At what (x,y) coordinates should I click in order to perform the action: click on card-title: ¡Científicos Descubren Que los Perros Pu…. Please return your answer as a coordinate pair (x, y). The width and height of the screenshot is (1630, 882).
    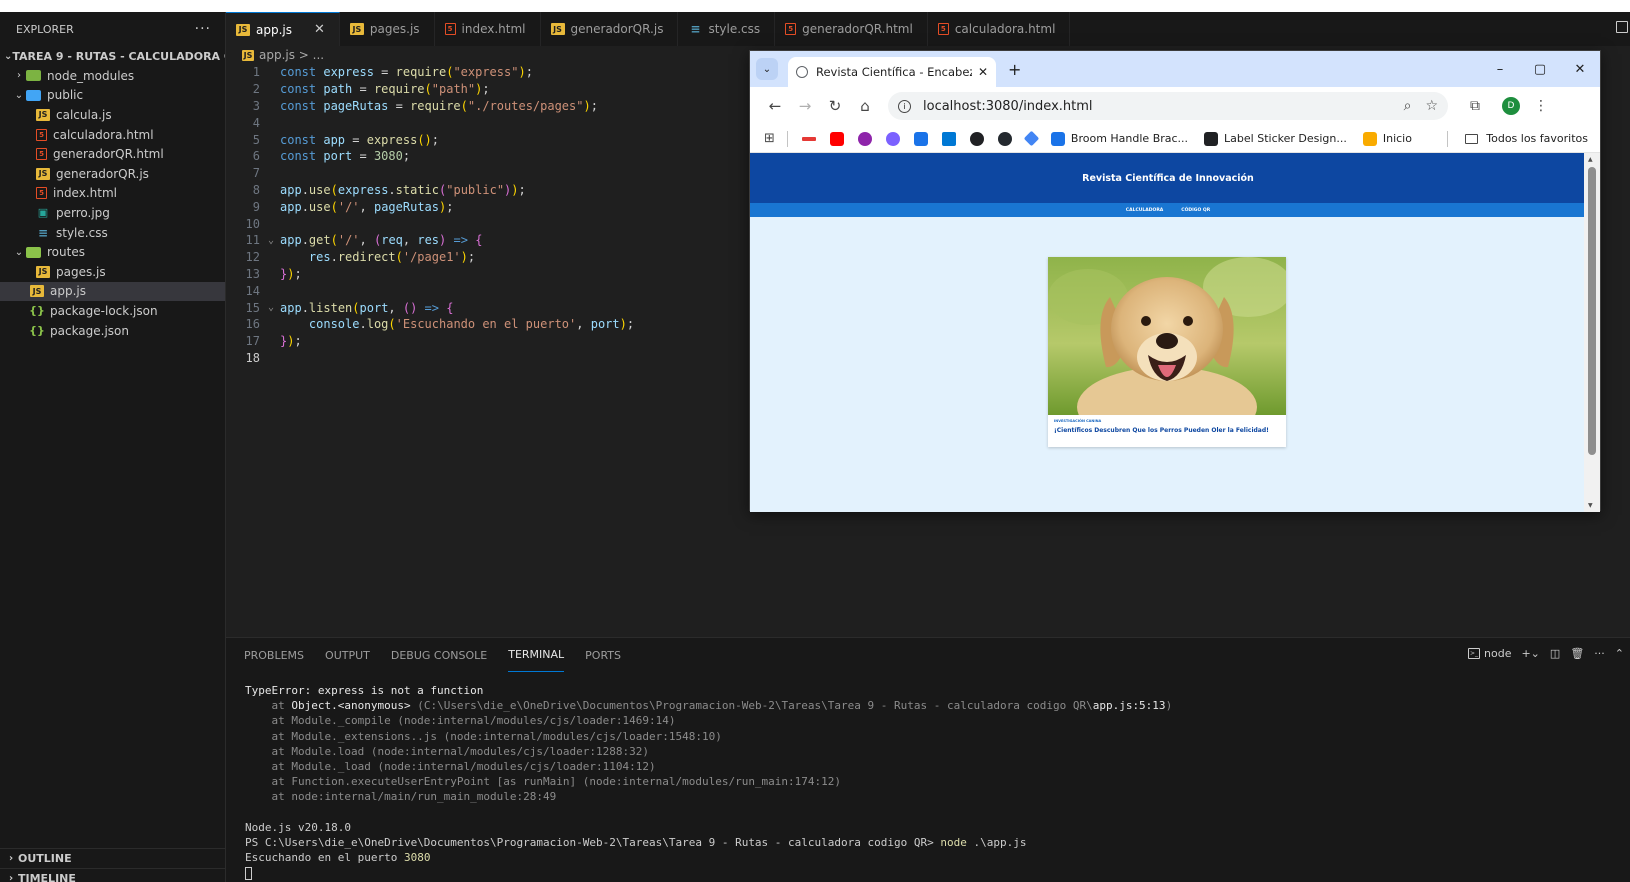
    Looking at the image, I should click on (1167, 428).